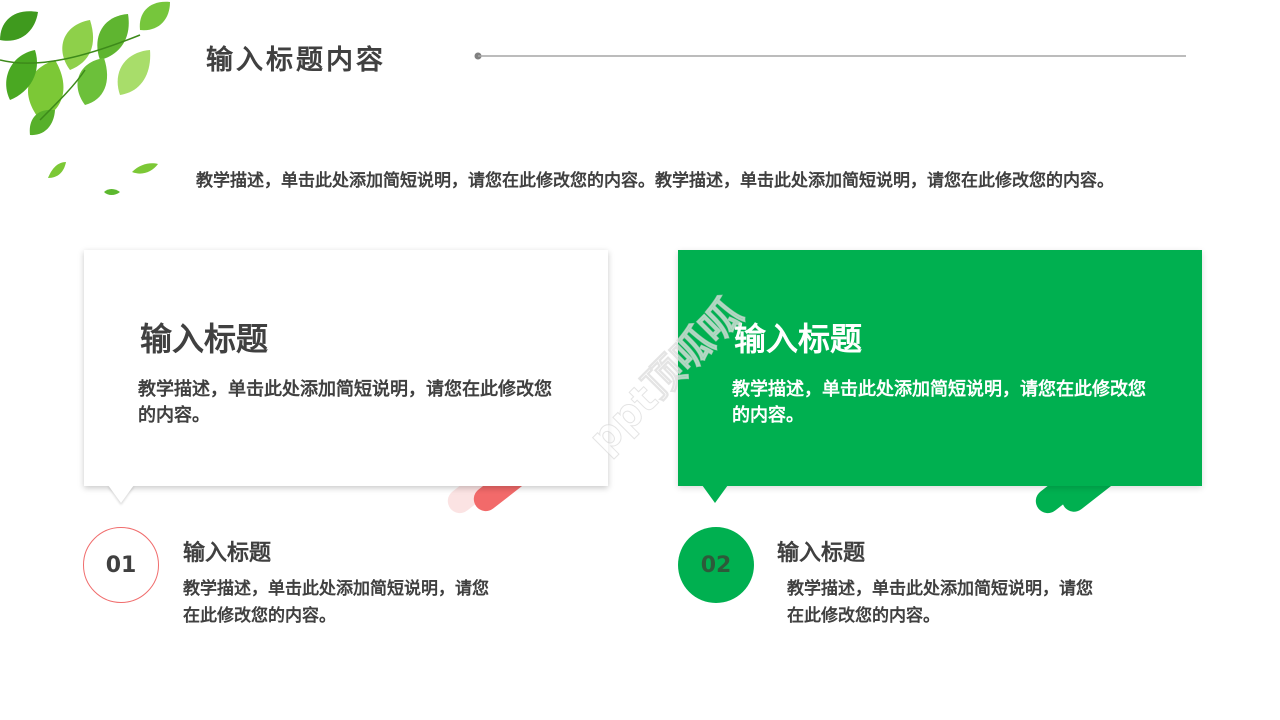 This screenshot has height=720, width=1280. I want to click on number-badge-02: 02, so click(716, 565).